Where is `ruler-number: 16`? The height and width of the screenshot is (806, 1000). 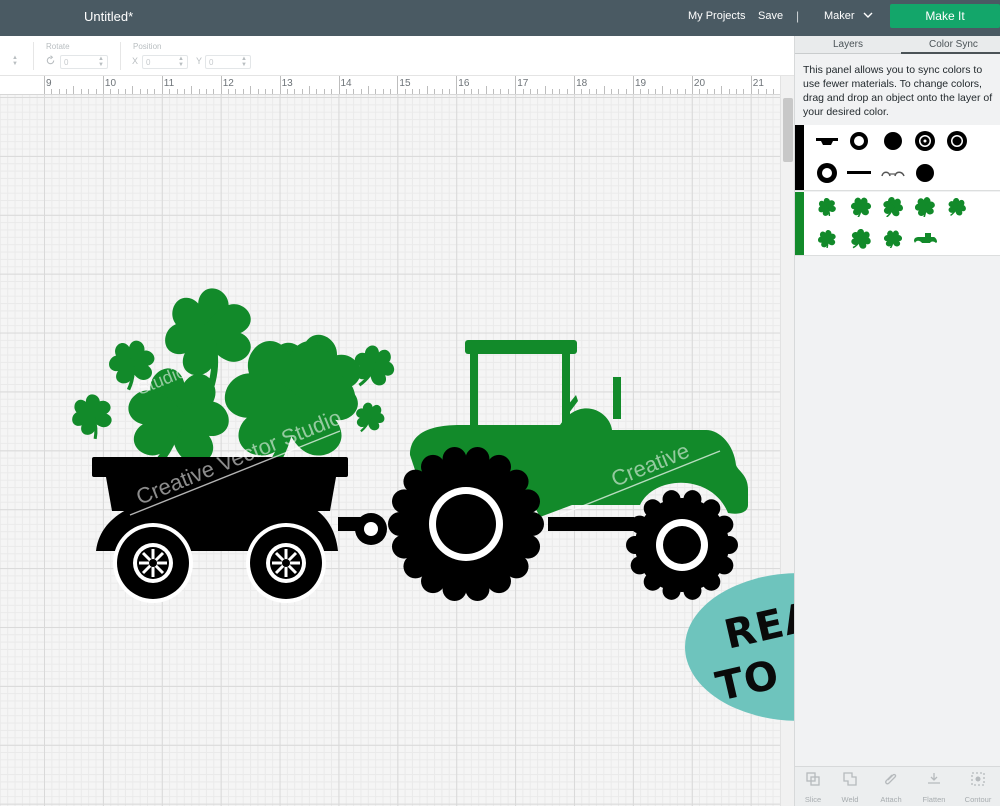
ruler-number: 16 is located at coordinates (464, 83).